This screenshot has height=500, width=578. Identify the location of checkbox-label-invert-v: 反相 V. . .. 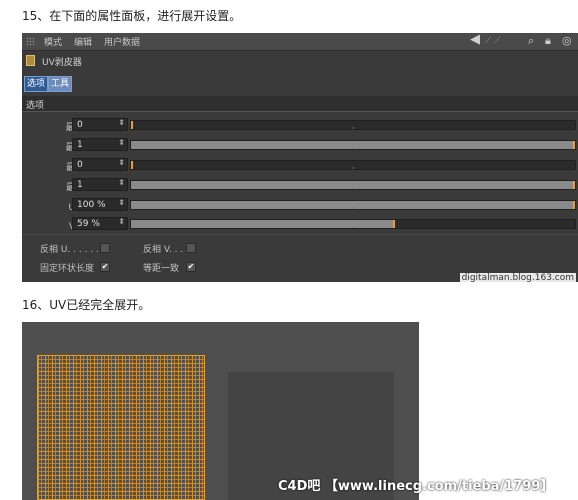
(163, 250).